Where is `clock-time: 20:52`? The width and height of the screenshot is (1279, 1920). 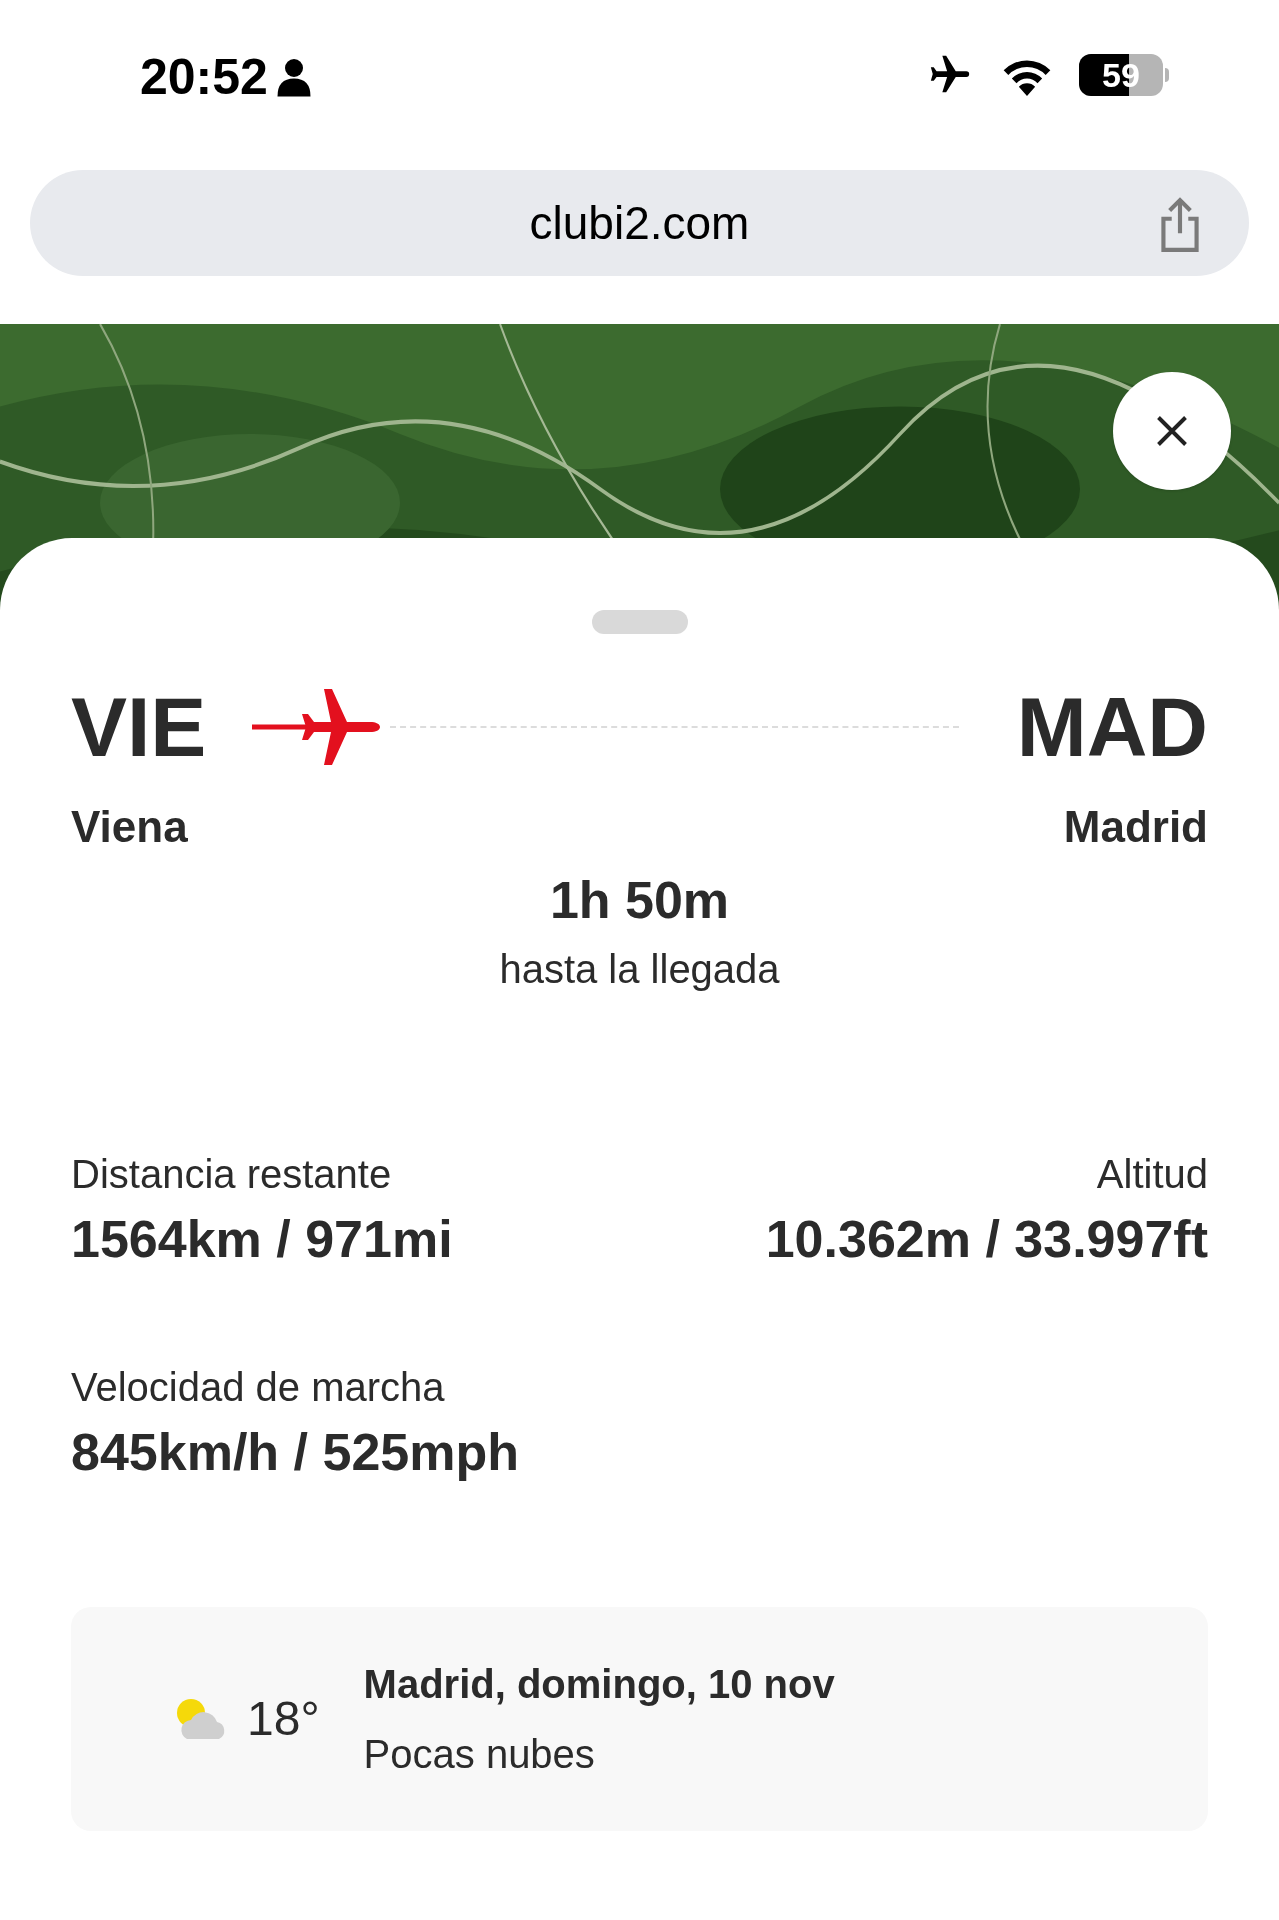
clock-time: 20:52 is located at coordinates (204, 77).